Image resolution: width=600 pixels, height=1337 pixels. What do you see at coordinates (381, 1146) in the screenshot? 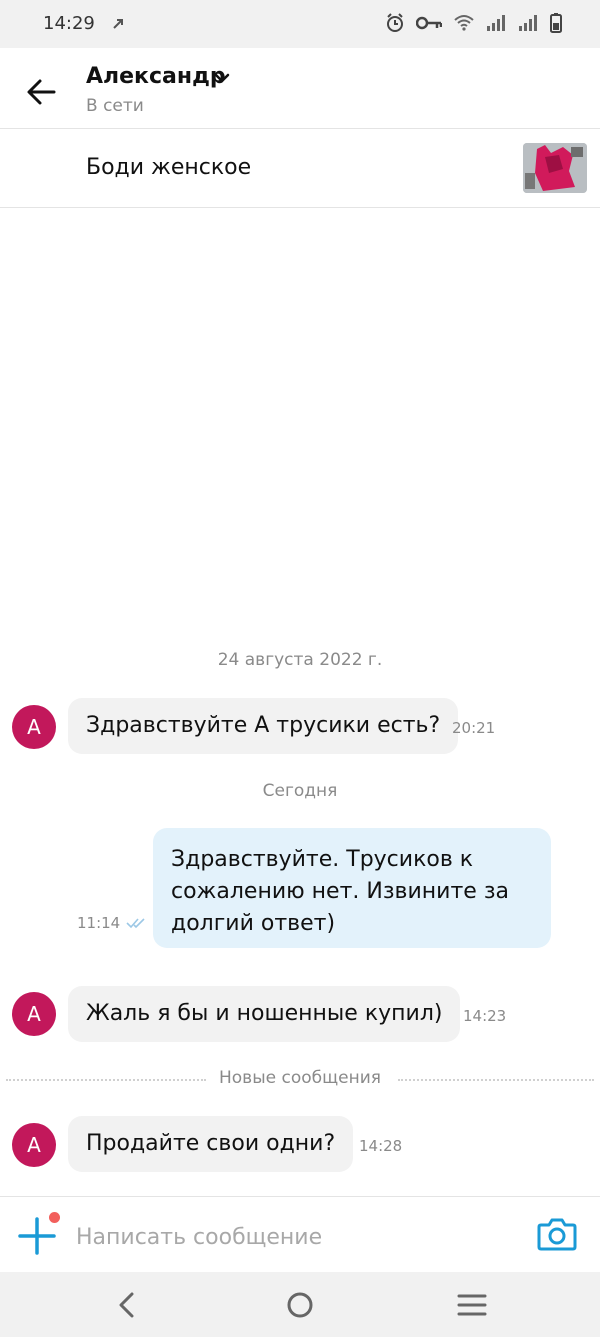
I see `message-time: 14:28` at bounding box center [381, 1146].